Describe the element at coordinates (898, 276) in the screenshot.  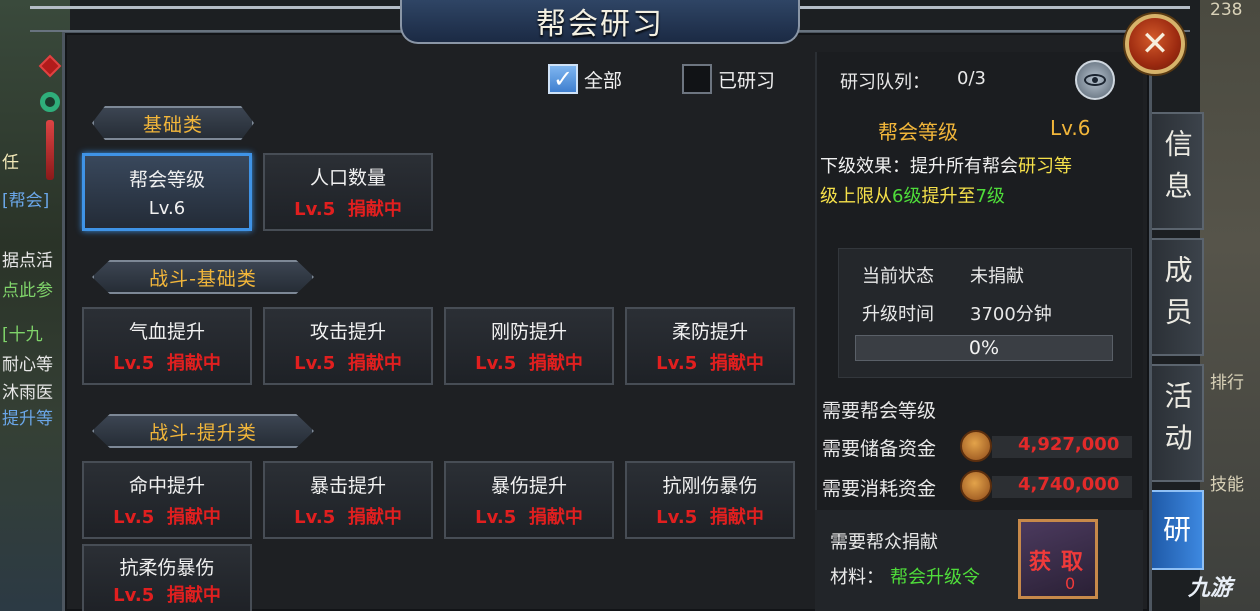
I see `state-label: 当前状态` at that location.